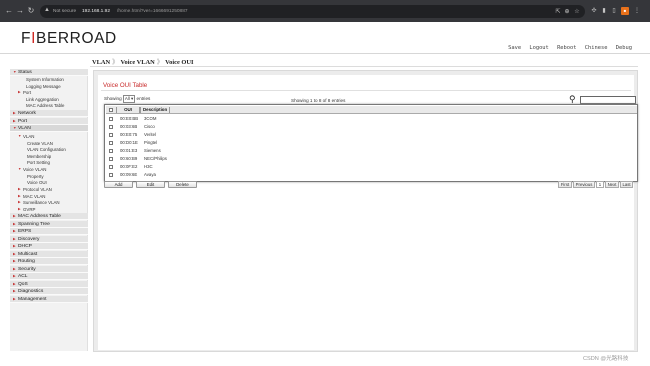 Image resolution: width=650 pixels, height=366 pixels. Describe the element at coordinates (594, 11) in the screenshot. I see `extension-icon: ✣` at that location.